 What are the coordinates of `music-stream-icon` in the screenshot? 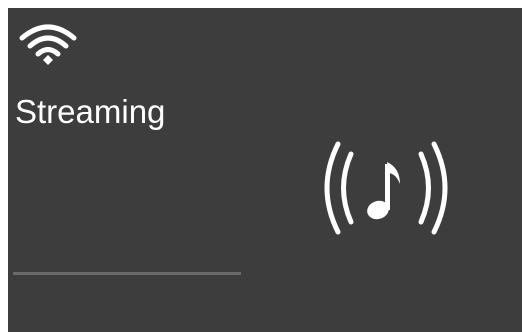 It's located at (386, 188).